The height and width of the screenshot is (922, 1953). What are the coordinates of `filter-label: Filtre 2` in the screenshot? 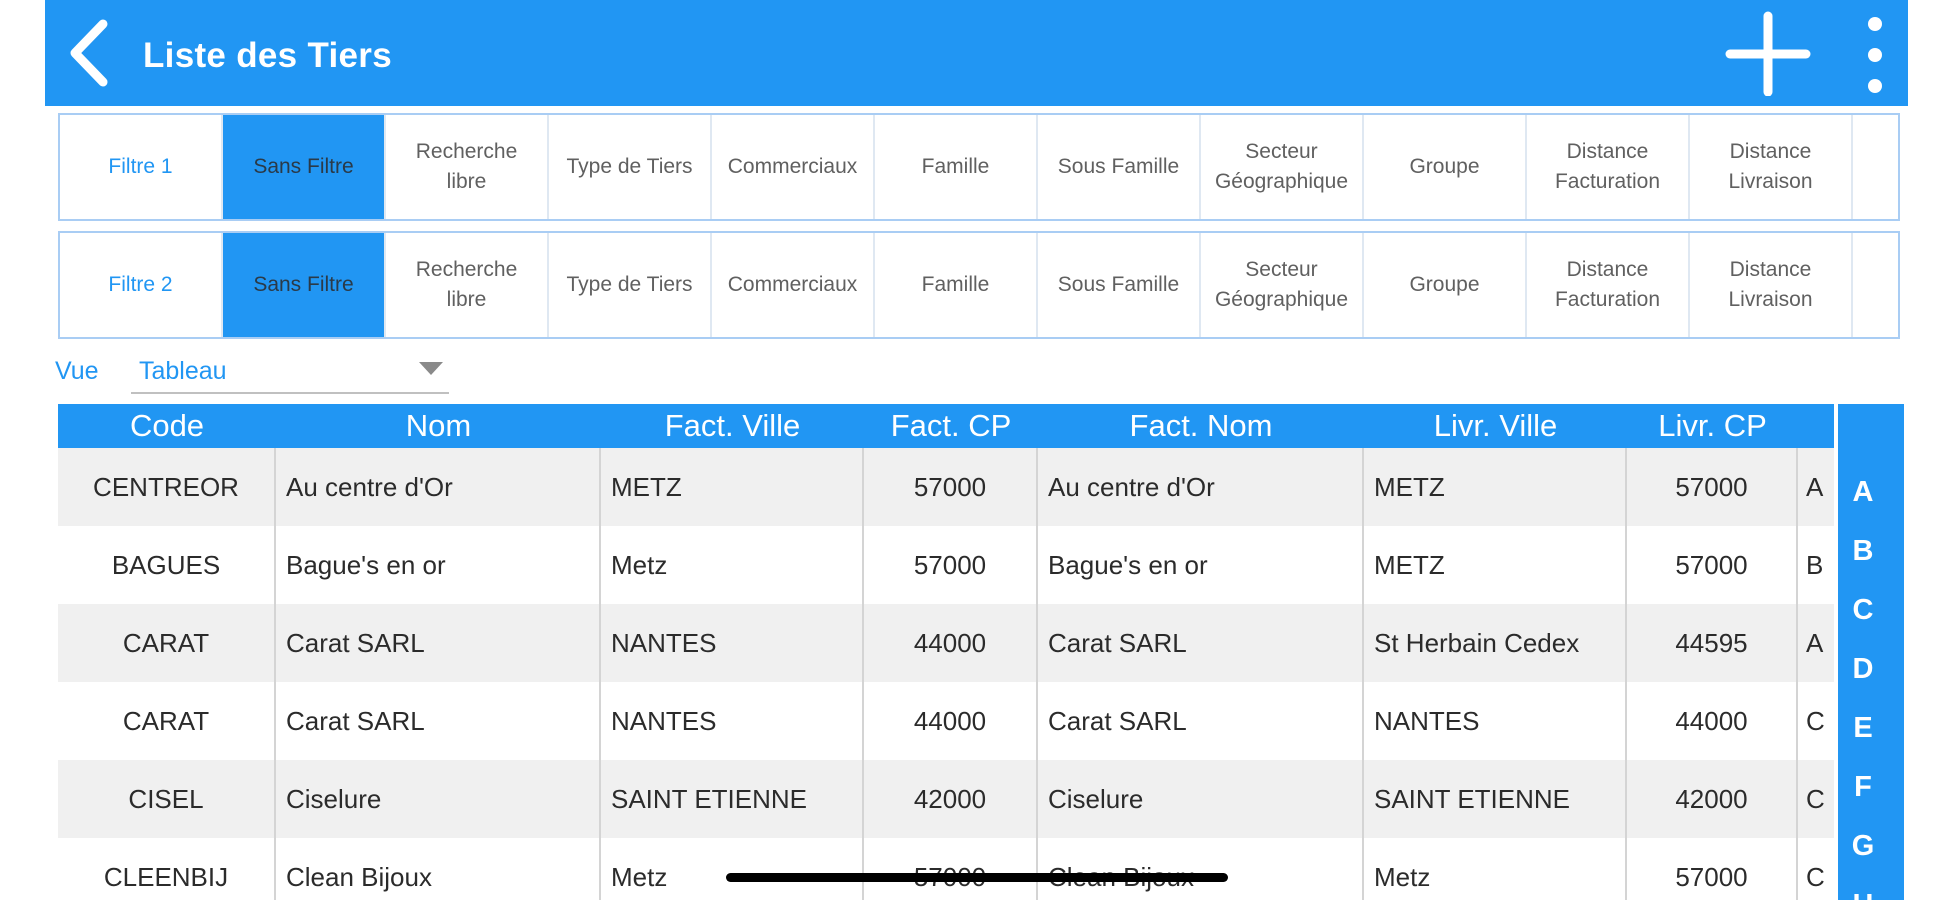 It's located at (141, 285).